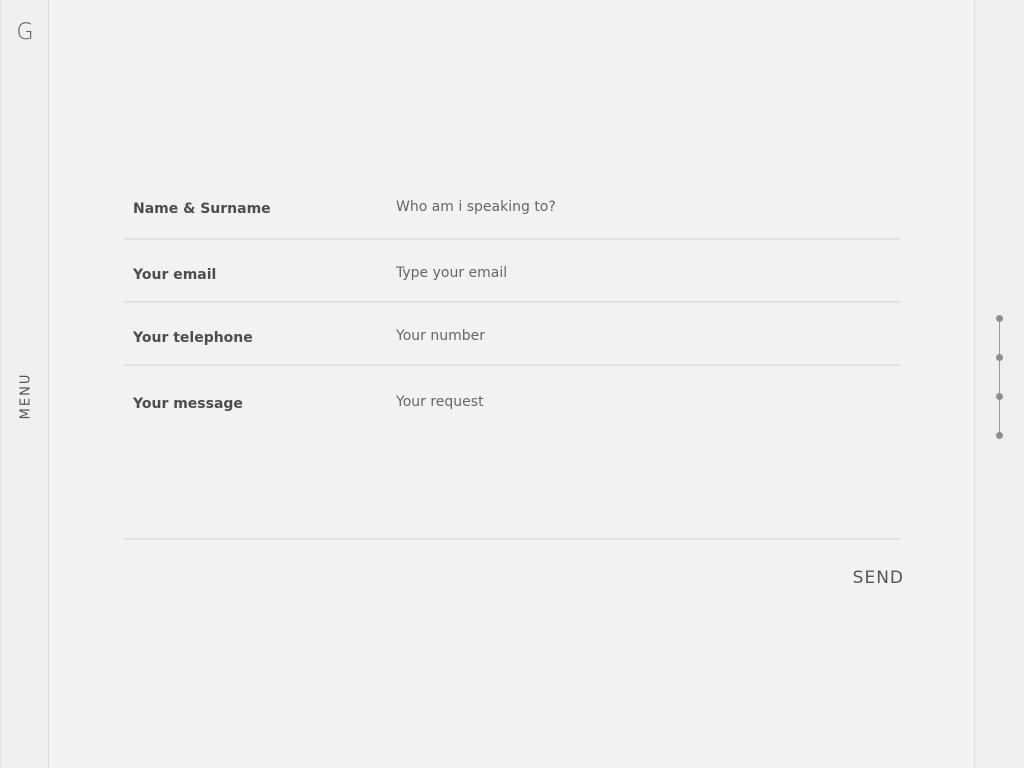 This screenshot has height=768, width=1024. Describe the element at coordinates (175, 275) in the screenshot. I see `email-label: Your email` at that location.